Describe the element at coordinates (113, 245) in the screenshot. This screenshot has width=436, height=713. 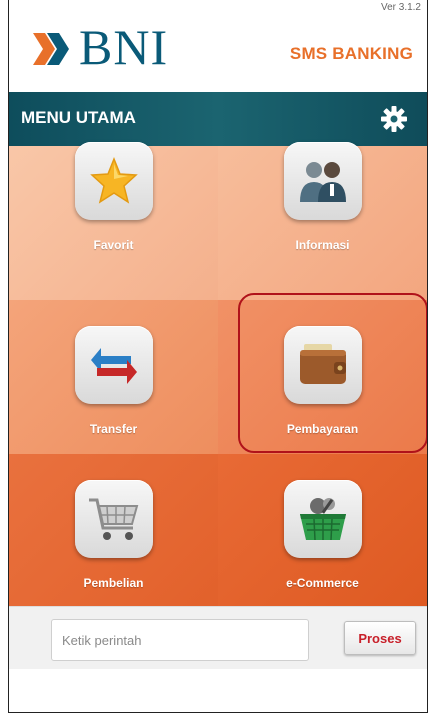
I see `menu-item-label: Favorit` at that location.